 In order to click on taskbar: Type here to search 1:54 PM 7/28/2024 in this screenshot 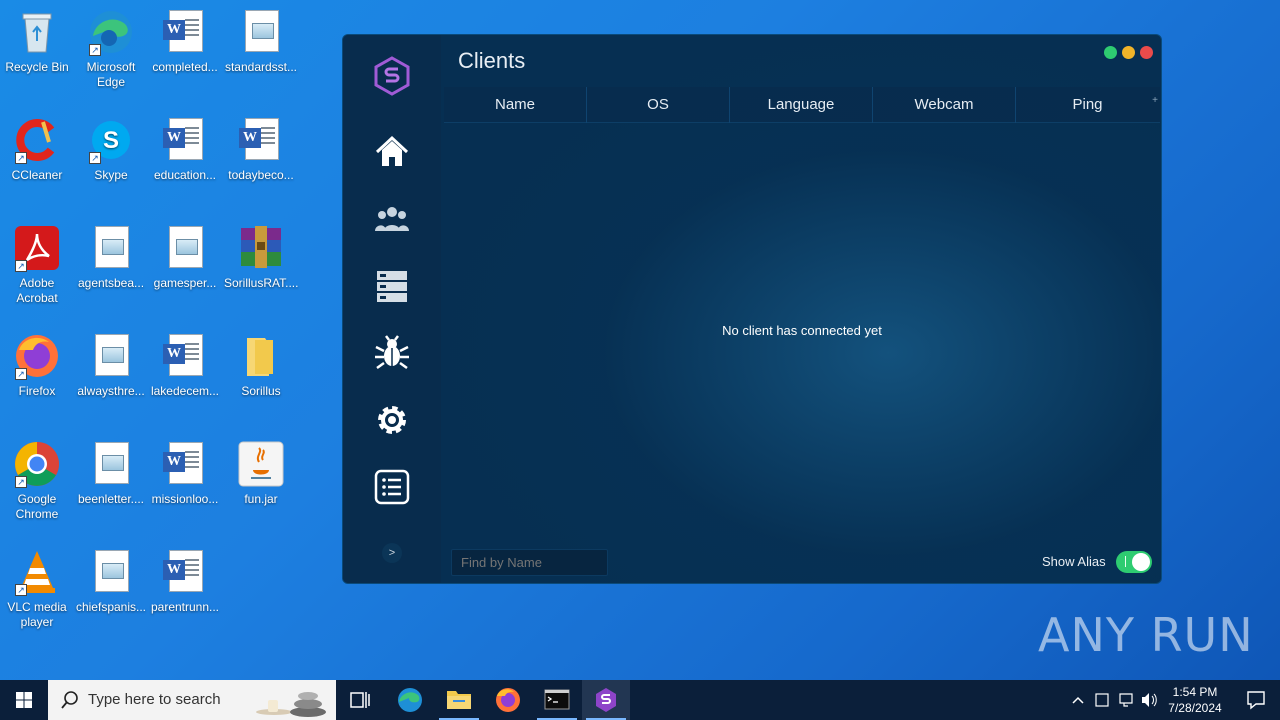, I will do `click(640, 700)`.